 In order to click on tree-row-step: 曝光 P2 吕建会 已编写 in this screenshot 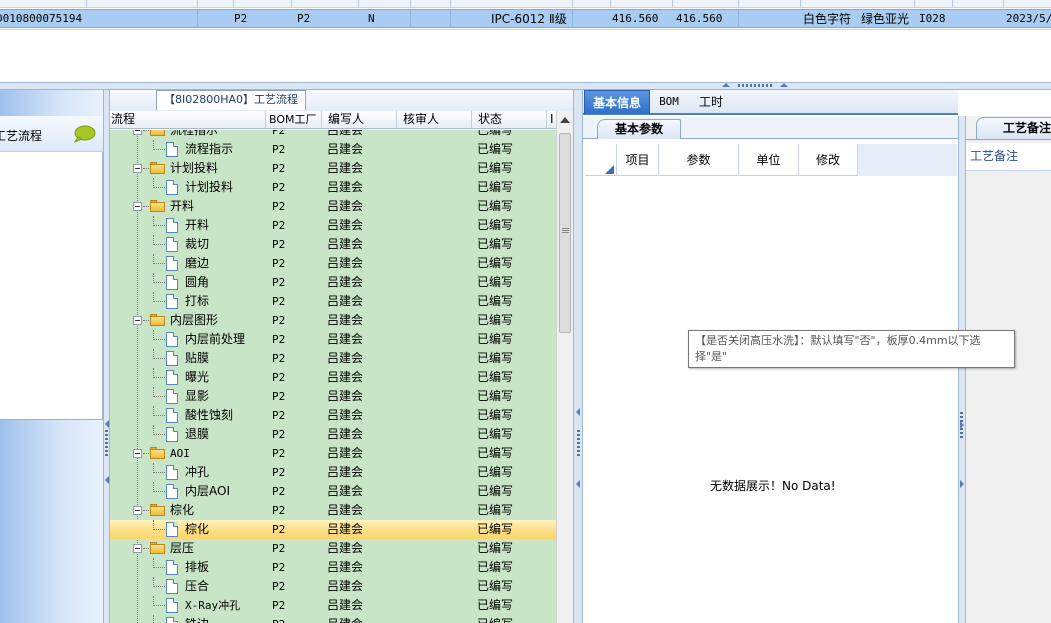, I will do `click(333, 377)`.